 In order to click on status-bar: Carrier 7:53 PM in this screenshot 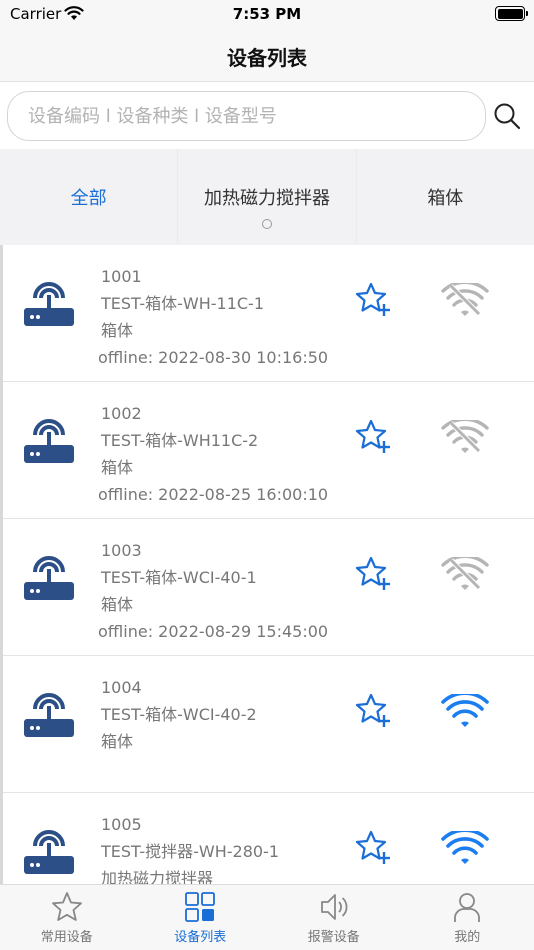, I will do `click(267, 15)`.